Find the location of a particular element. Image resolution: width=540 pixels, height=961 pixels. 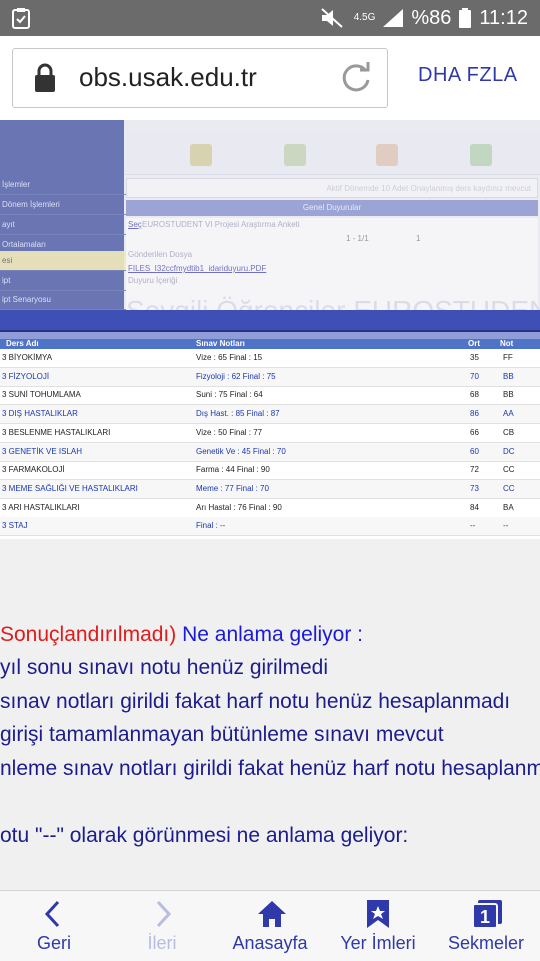

column-avg: Ort is located at coordinates (474, 343).